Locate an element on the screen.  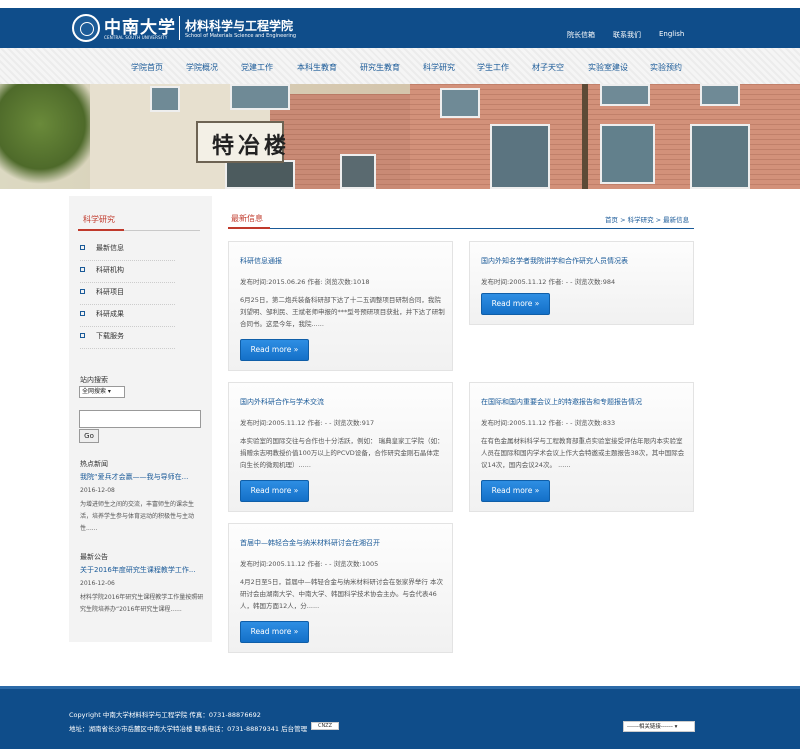
sidebar-title-accent is located at coordinates (101, 230).